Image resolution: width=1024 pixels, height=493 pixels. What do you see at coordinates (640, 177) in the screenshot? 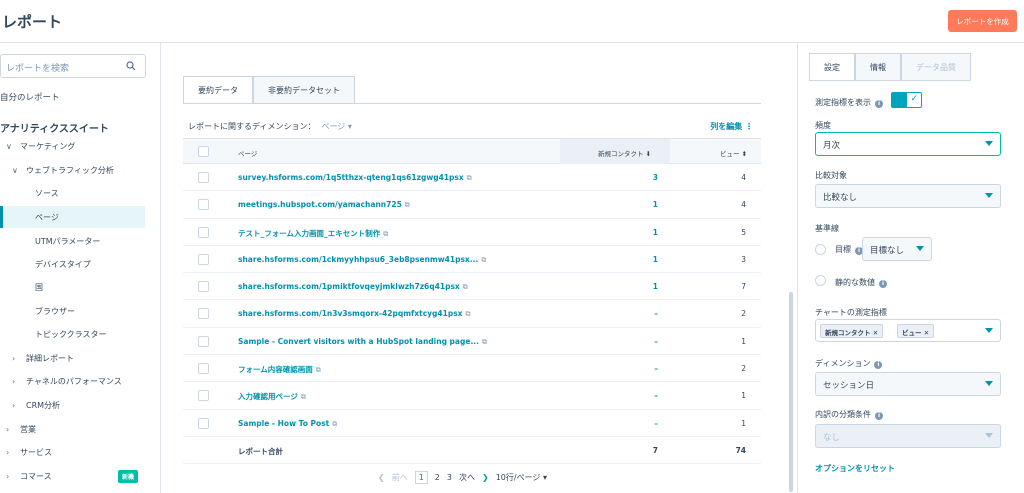
I see `new-contacts-cell: 3` at bounding box center [640, 177].